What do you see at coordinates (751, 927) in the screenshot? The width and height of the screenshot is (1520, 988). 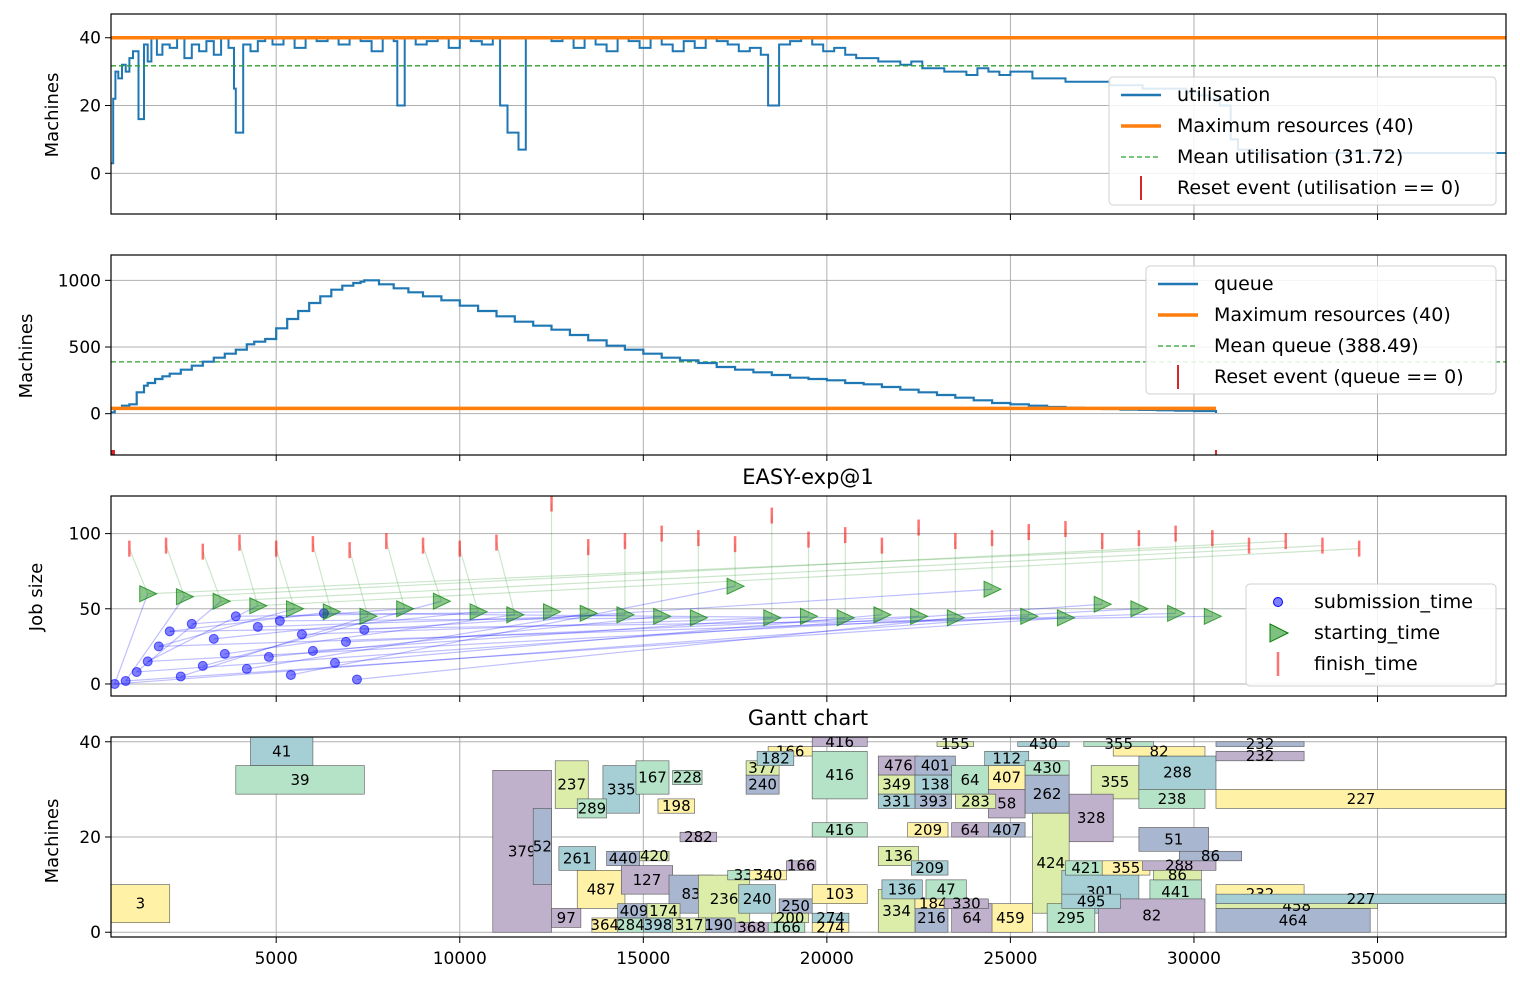 I see `gantt-job: 368` at bounding box center [751, 927].